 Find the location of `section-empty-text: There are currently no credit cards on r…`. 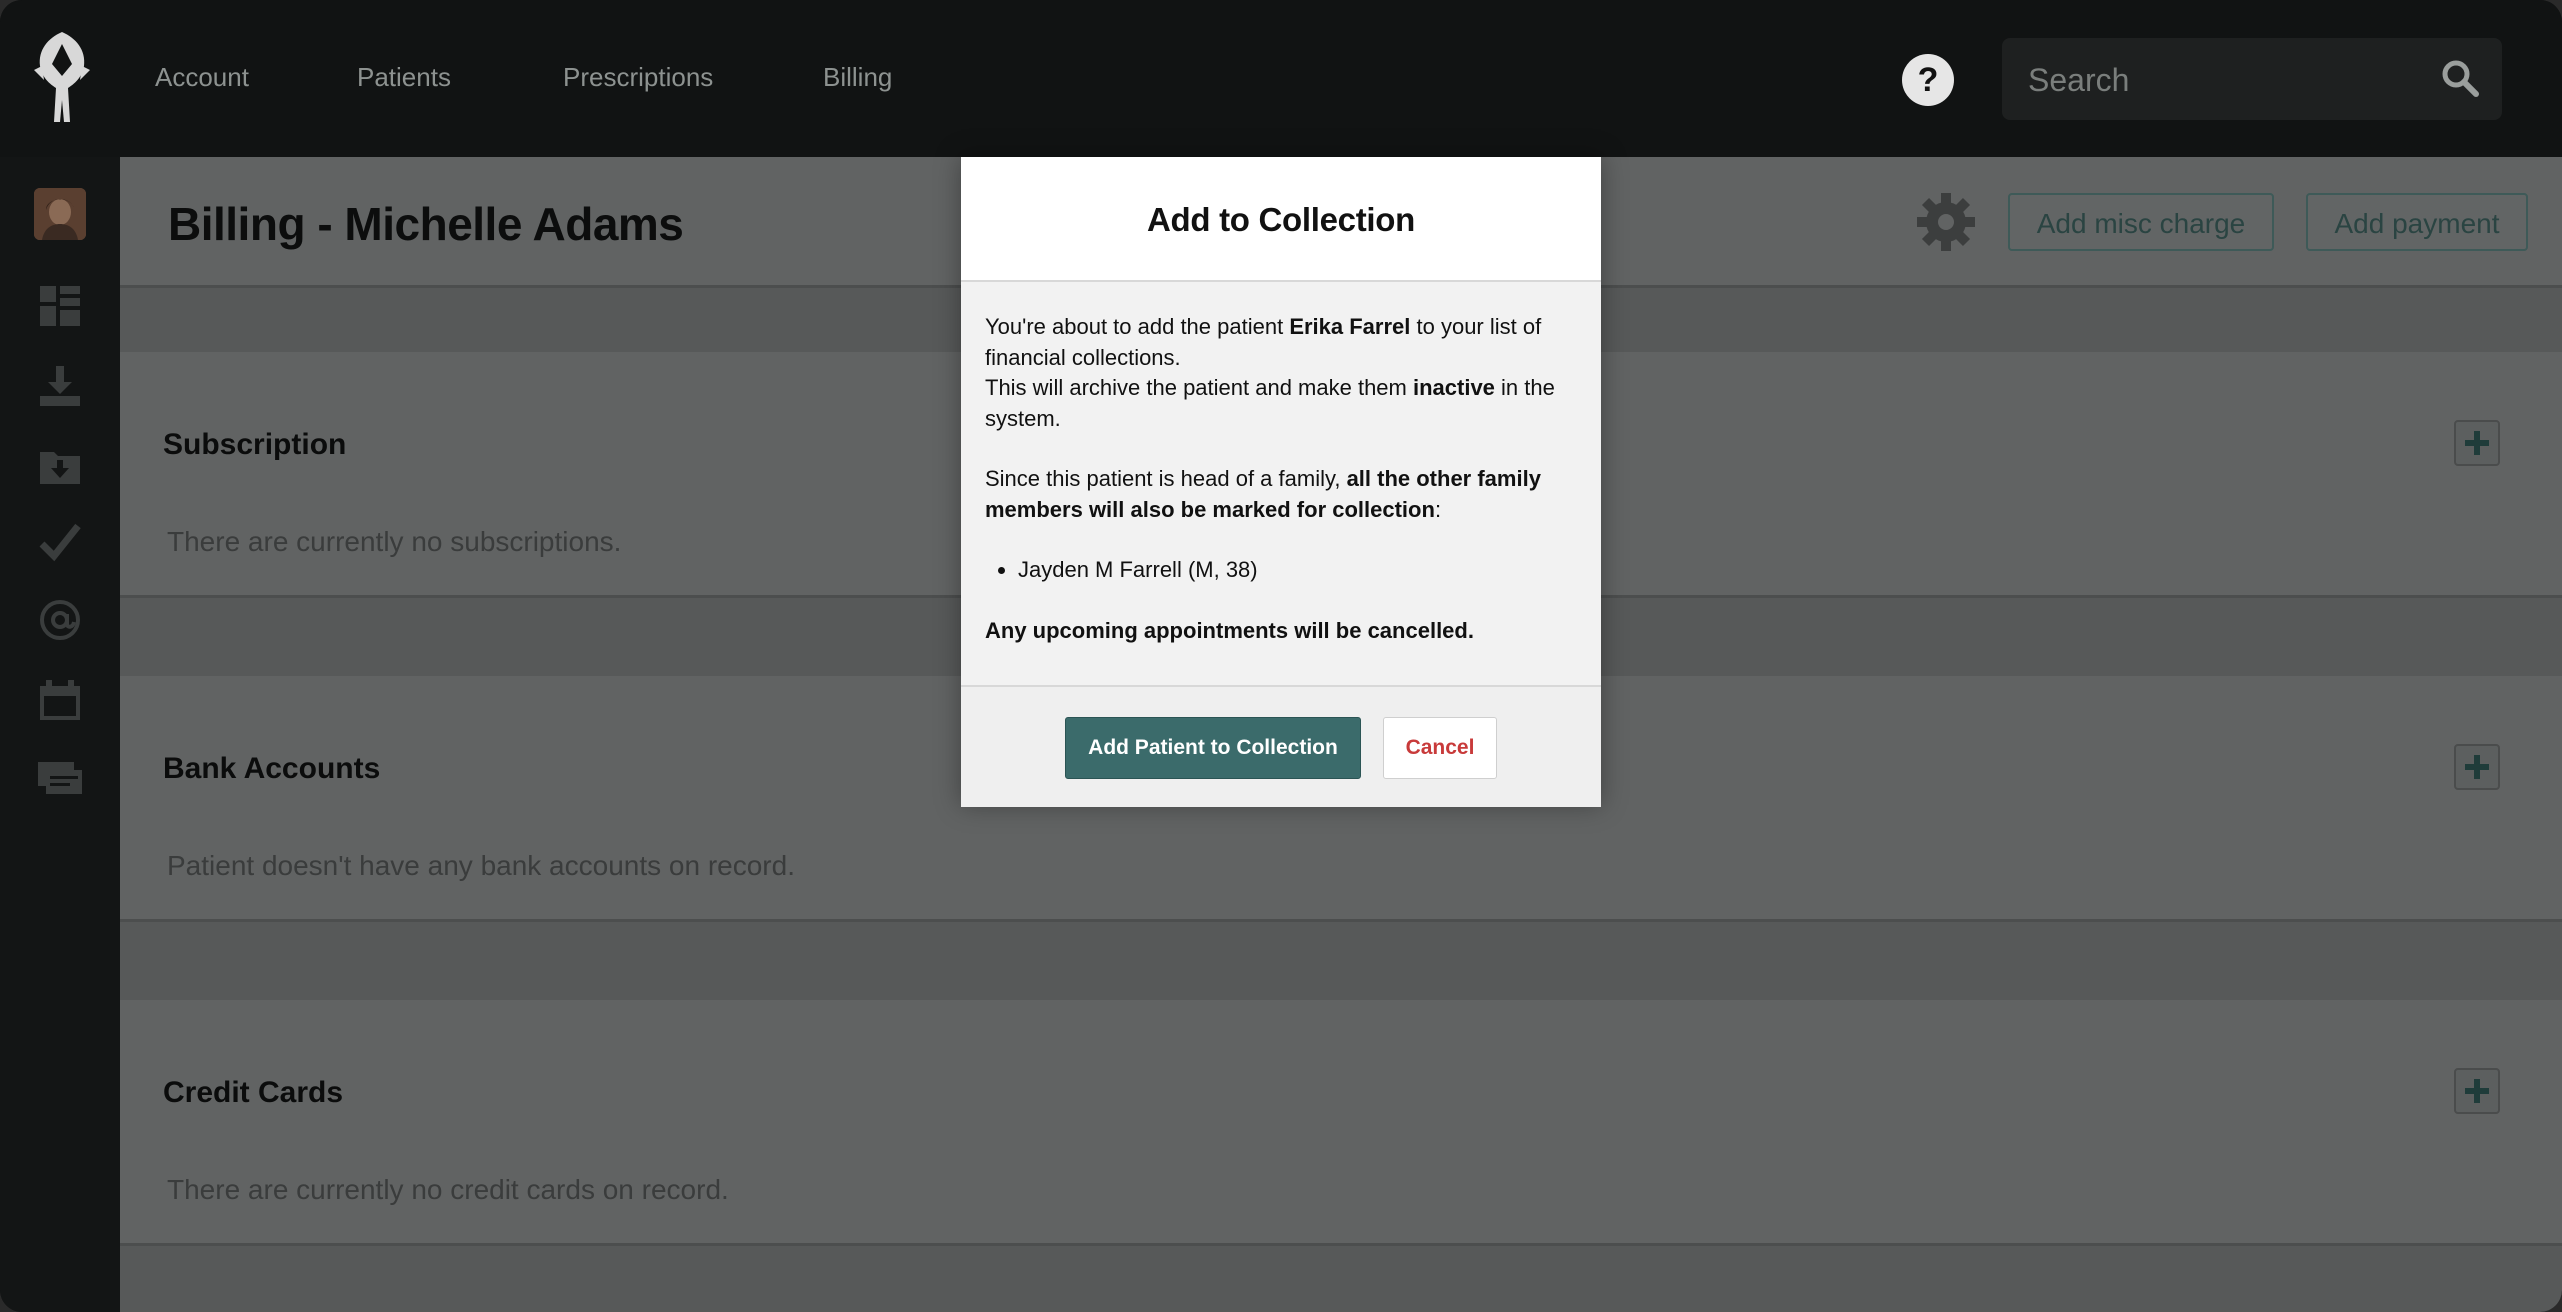

section-empty-text: There are currently no credit cards on r… is located at coordinates (448, 1189).